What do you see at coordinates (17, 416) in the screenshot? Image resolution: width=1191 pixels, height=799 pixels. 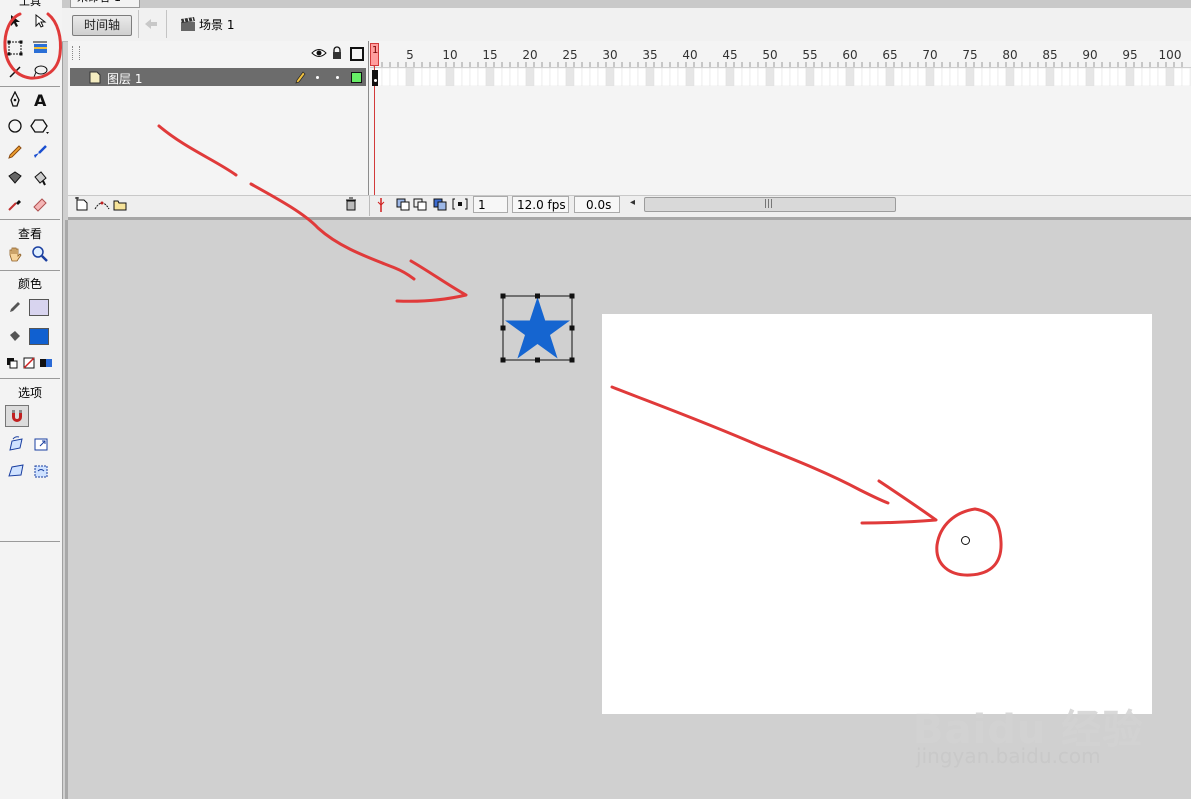 I see `snap-to-objects-magnet-icon` at bounding box center [17, 416].